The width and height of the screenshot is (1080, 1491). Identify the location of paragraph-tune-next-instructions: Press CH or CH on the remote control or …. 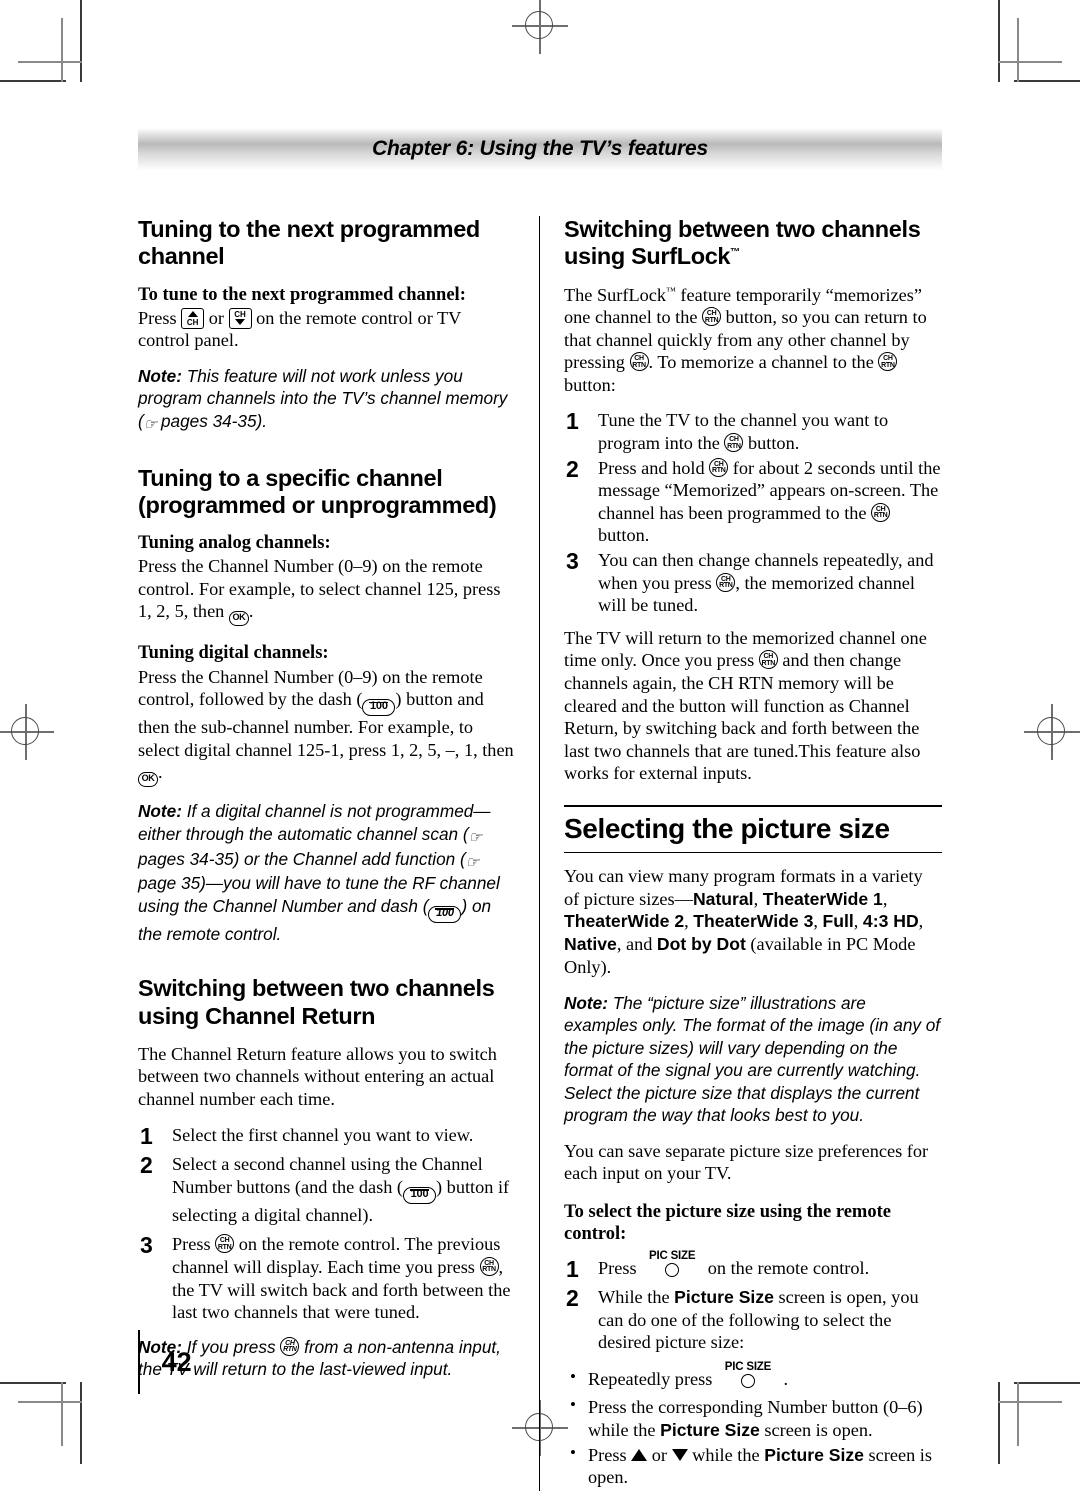
(327, 329).